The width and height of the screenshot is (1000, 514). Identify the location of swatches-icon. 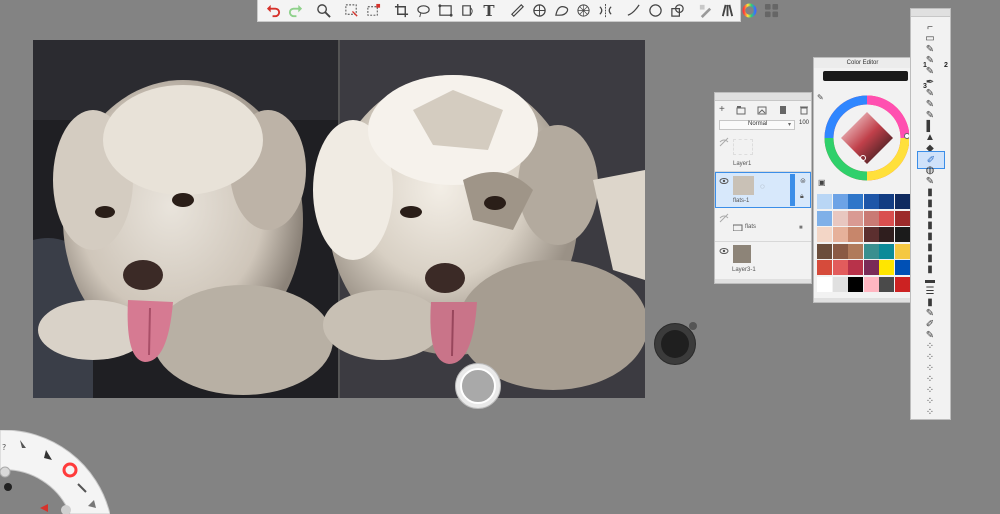
(771, 11).